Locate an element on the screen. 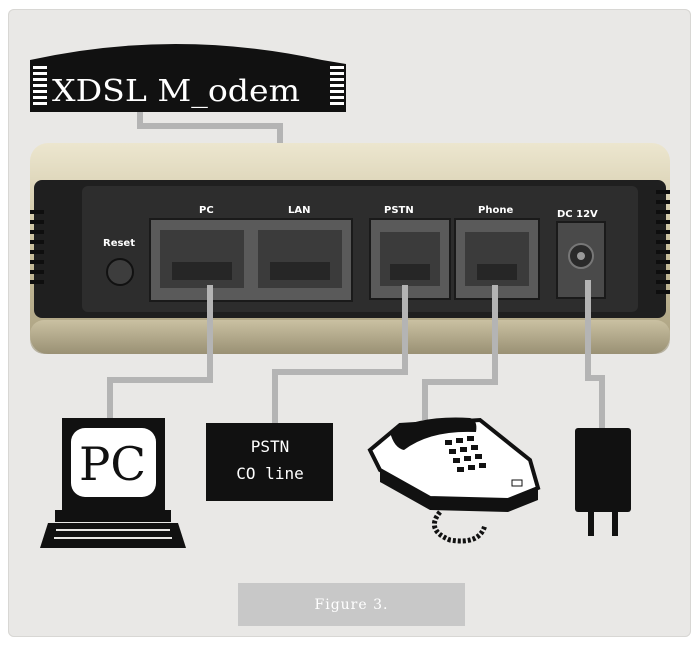 The image size is (699, 647). banner-title: XDSL M_odem is located at coordinates (176, 91).